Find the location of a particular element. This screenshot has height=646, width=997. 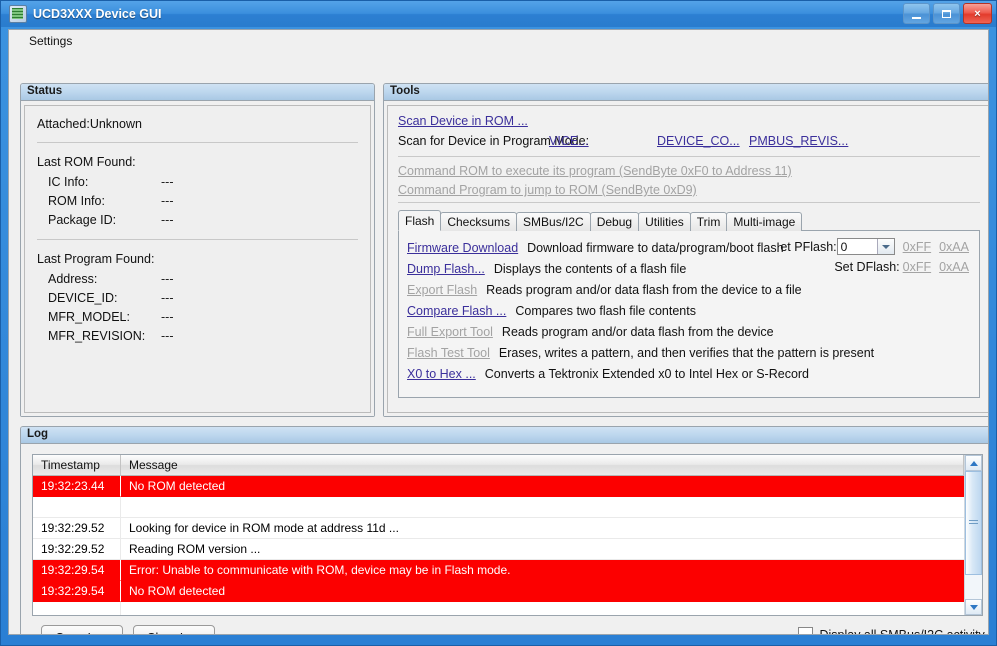

display-smbus-activity-checkbox is located at coordinates (806, 630).